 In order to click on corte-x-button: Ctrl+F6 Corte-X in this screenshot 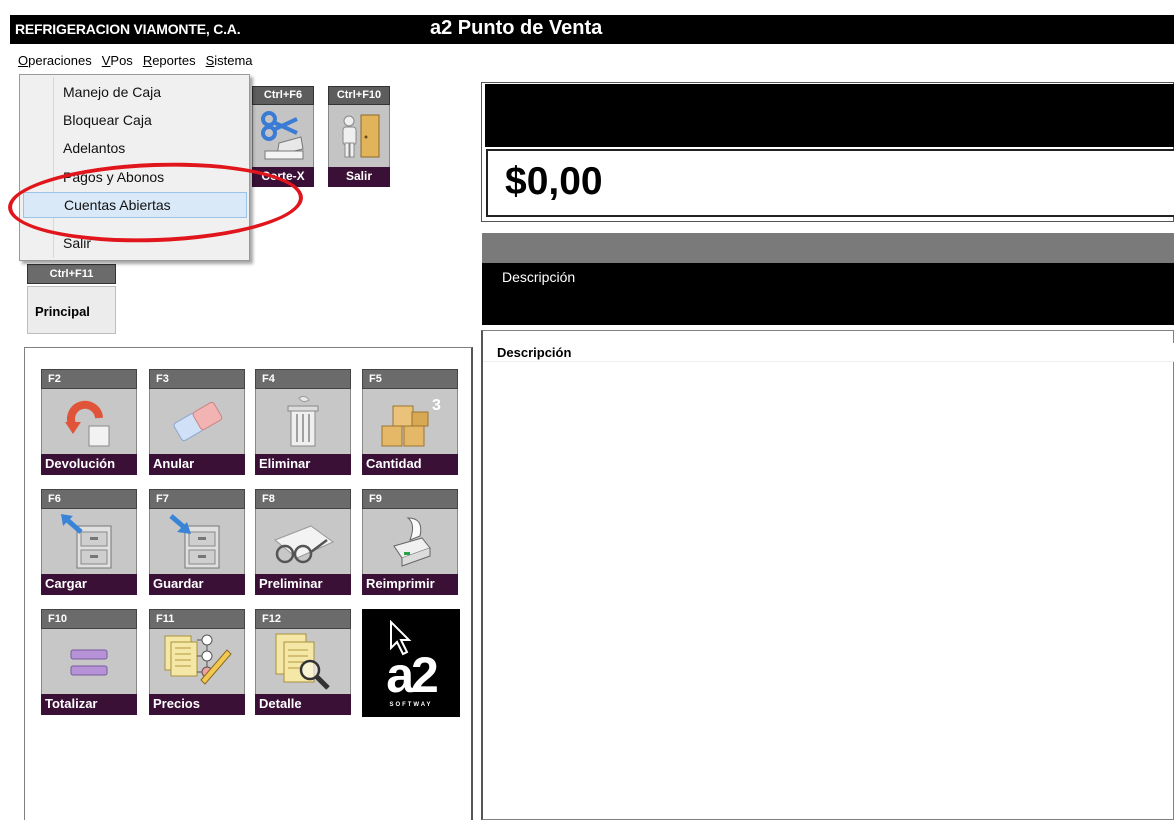, I will do `click(283, 136)`.